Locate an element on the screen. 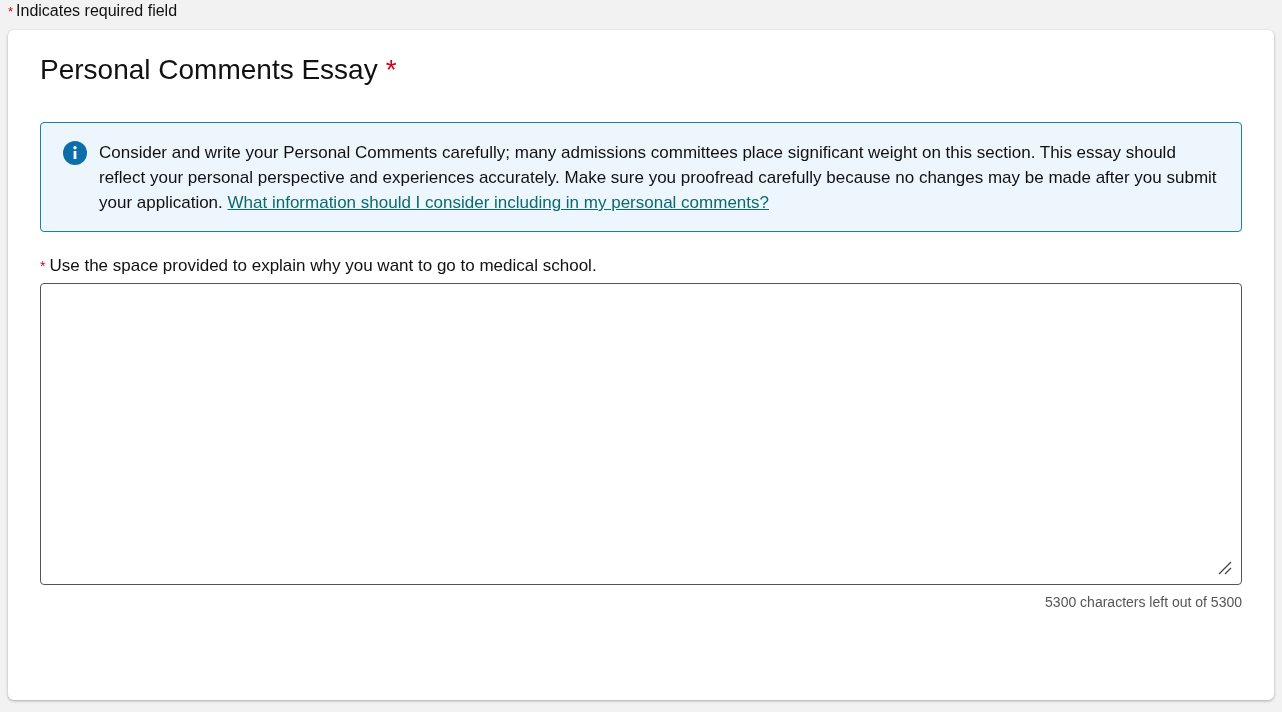  required-note: Indicates required field is located at coordinates (97, 11).